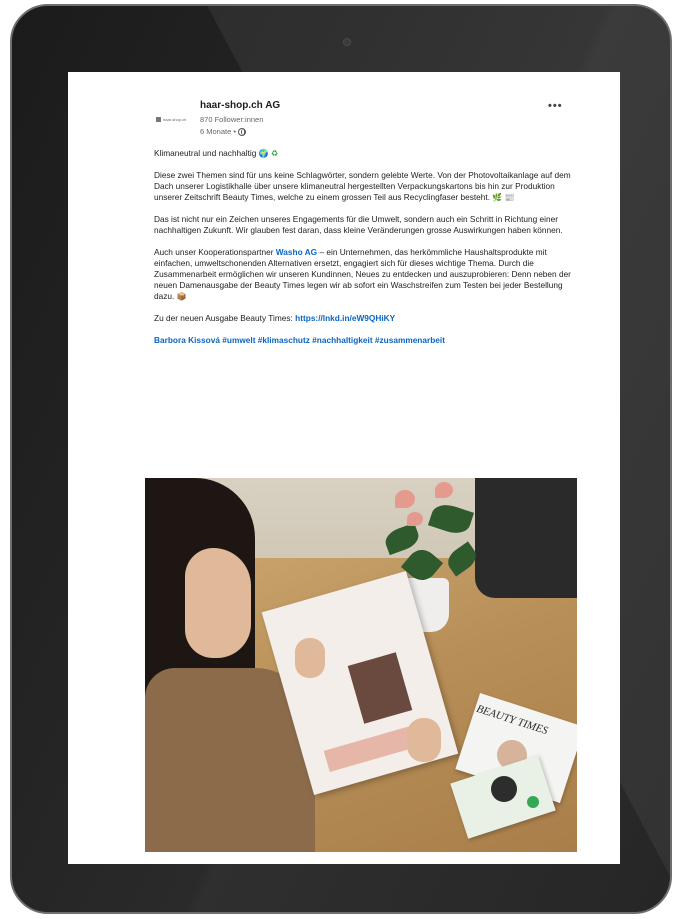  I want to click on partner-intro: Auch unser Kooperationspartner, so click(214, 252).